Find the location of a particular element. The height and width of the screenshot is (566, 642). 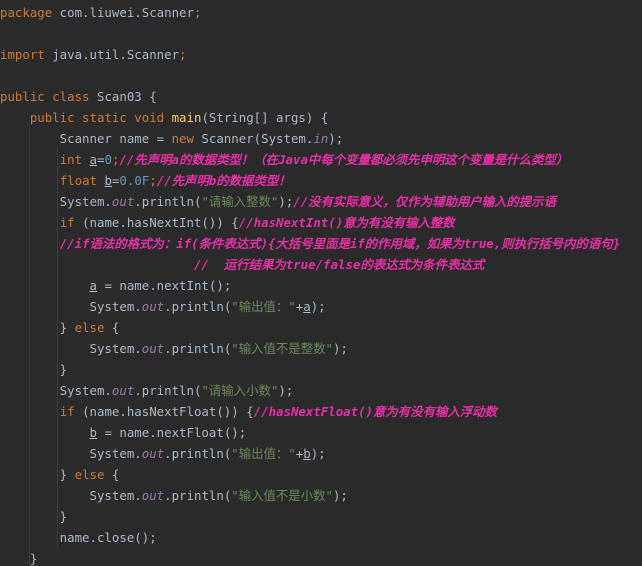

code-token: { is located at coordinates (112, 474).